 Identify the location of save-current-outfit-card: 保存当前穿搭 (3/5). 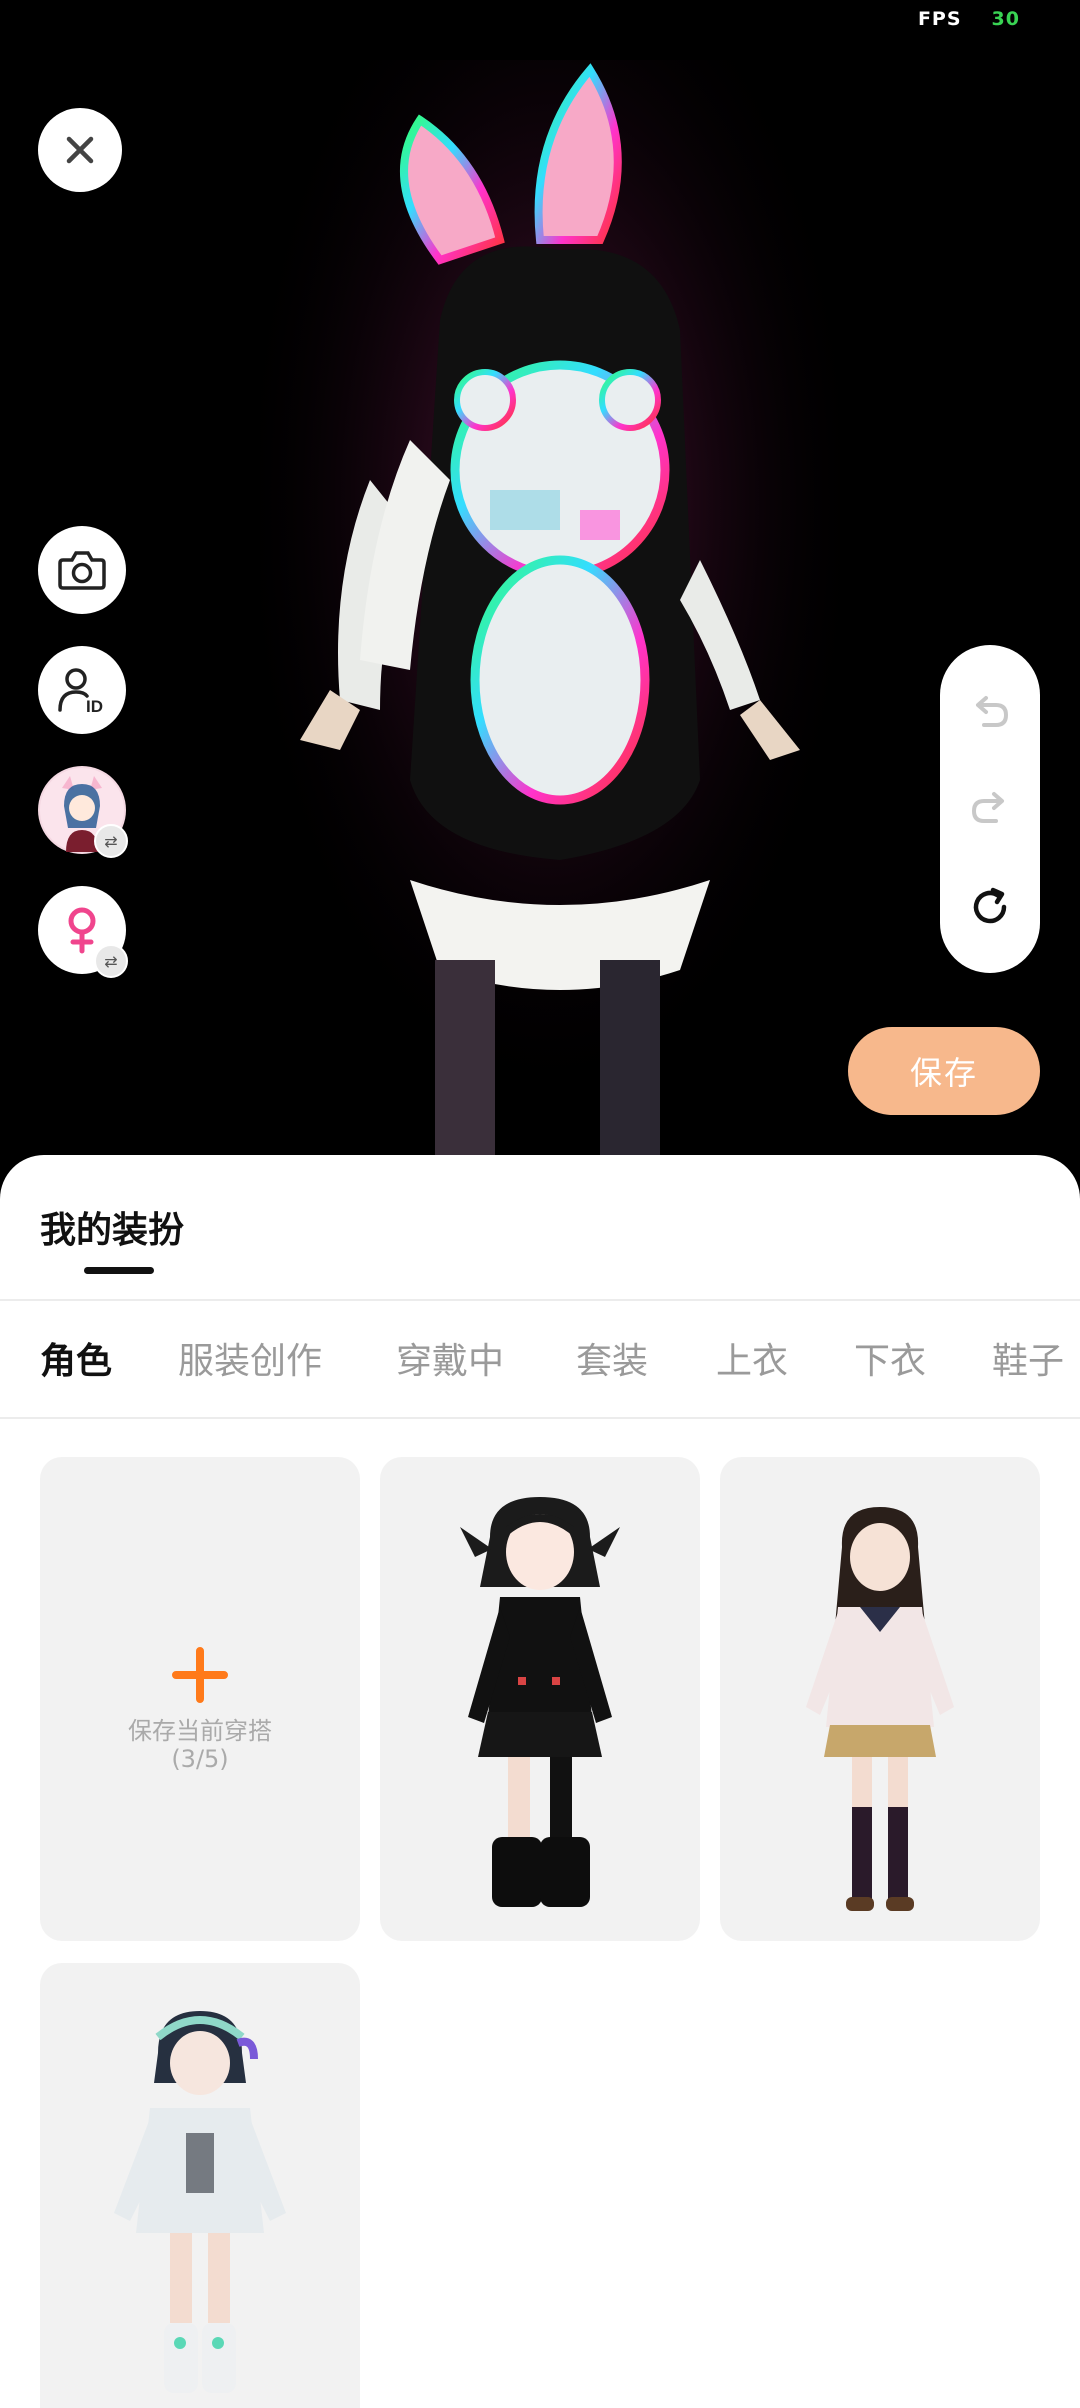
(200, 1699).